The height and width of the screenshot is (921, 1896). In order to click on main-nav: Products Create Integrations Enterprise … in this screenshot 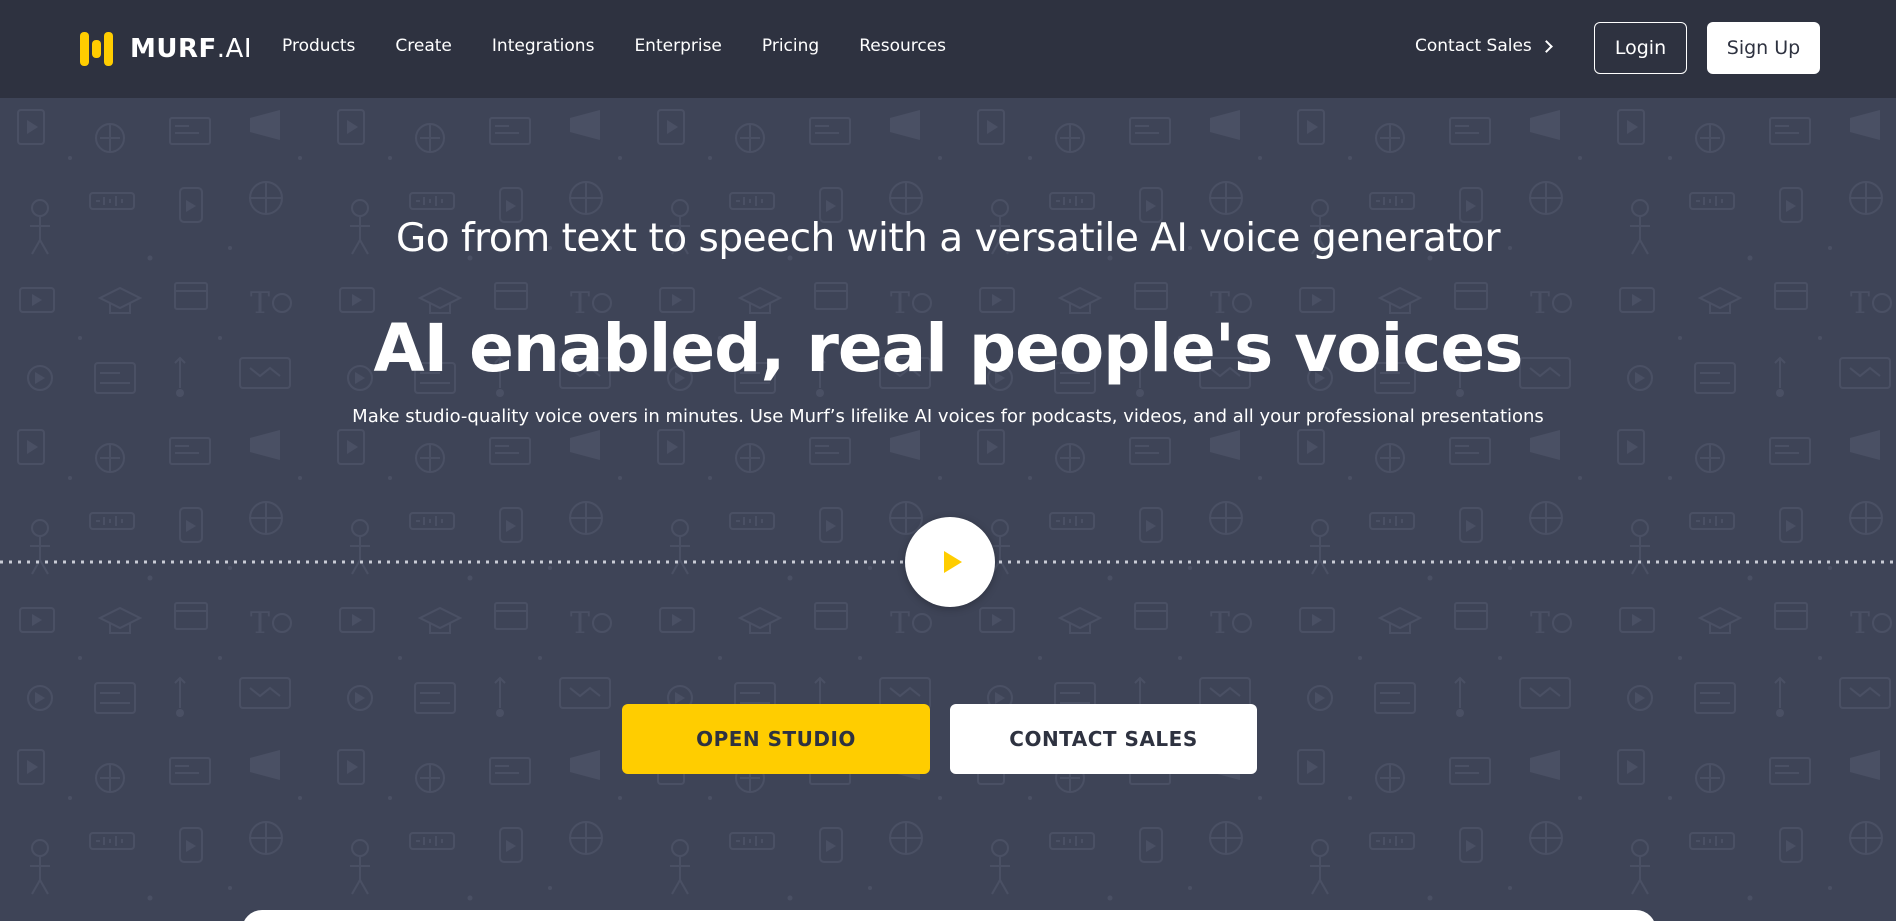, I will do `click(634, 46)`.